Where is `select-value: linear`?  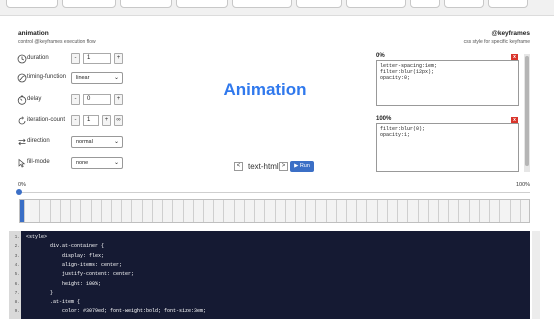 select-value: linear is located at coordinates (83, 78).